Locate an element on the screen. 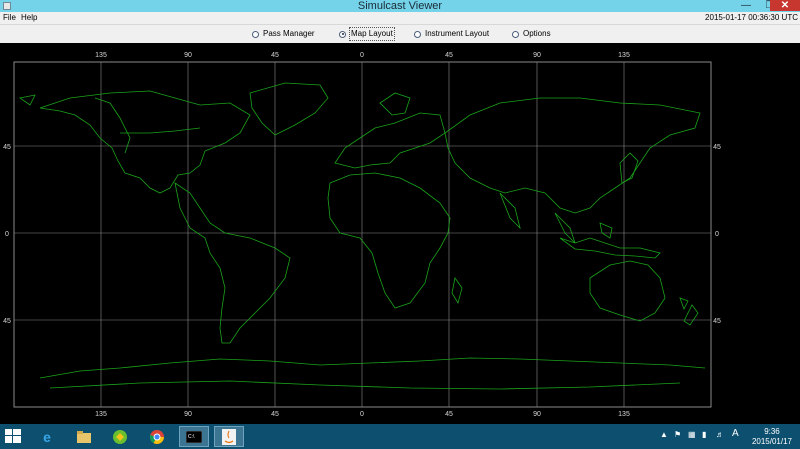 The image size is (800, 449). tray-ime-indicator: A is located at coordinates (735, 433).